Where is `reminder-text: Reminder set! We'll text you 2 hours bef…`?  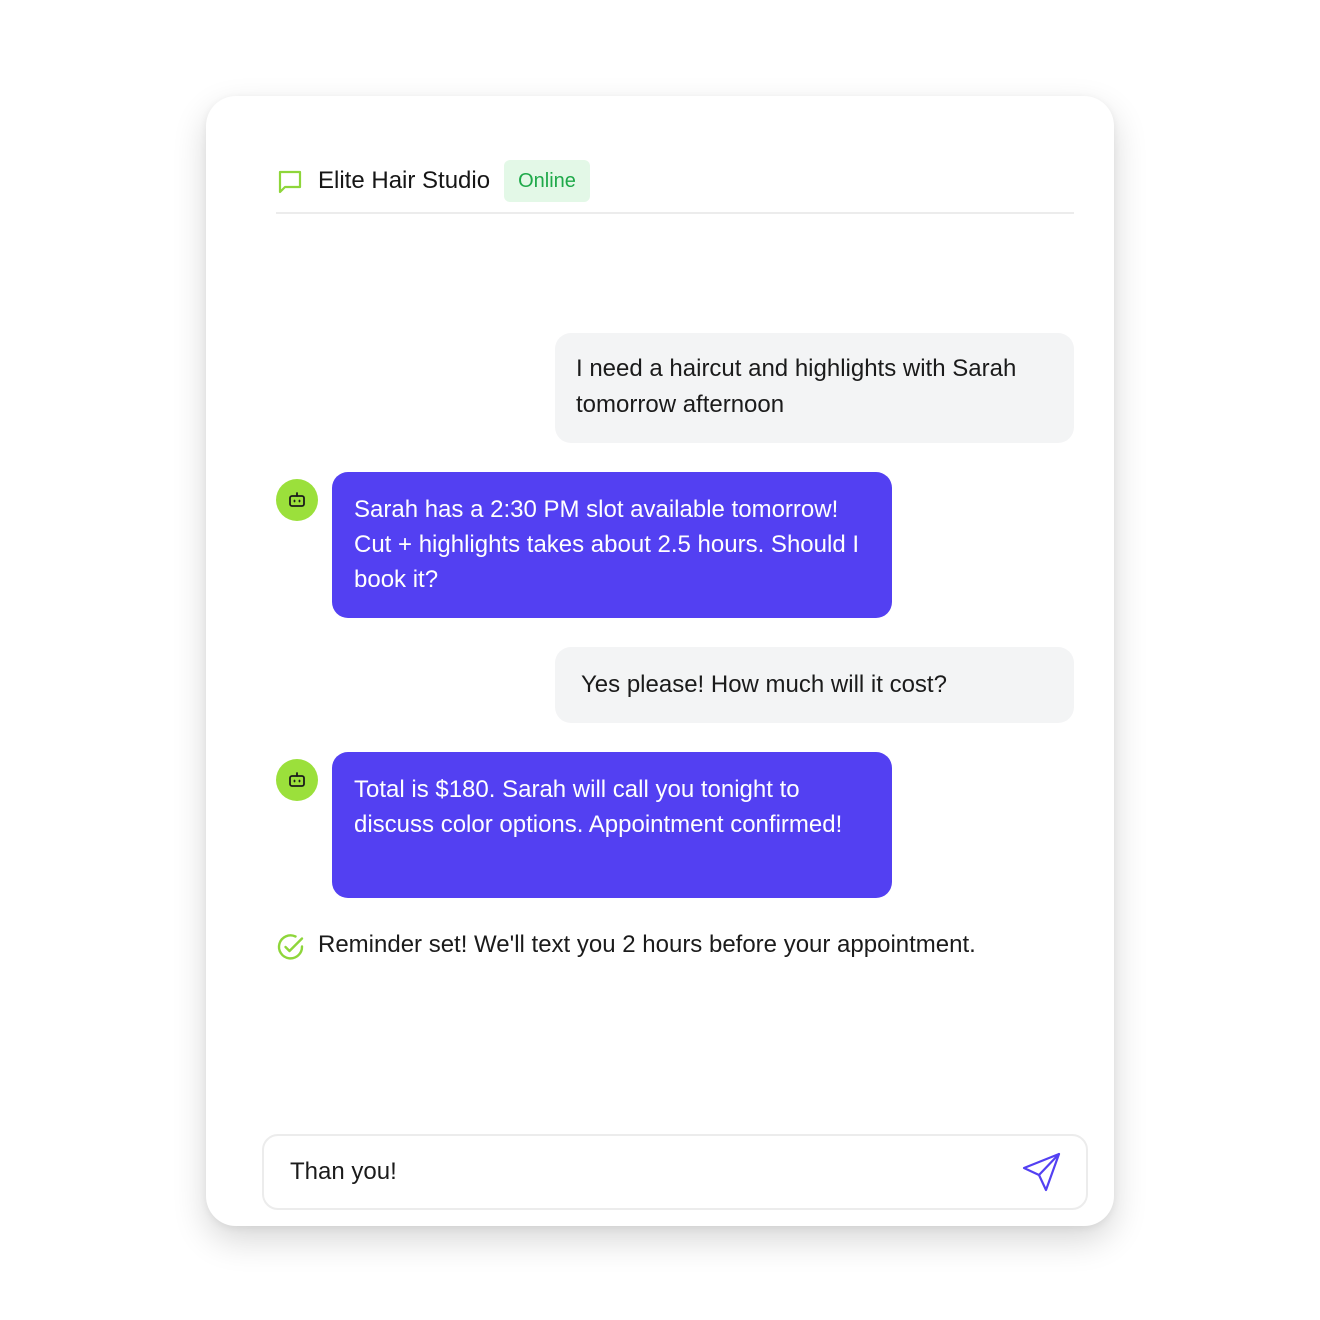
reminder-text: Reminder set! We'll text you 2 hours bef… is located at coordinates (647, 944).